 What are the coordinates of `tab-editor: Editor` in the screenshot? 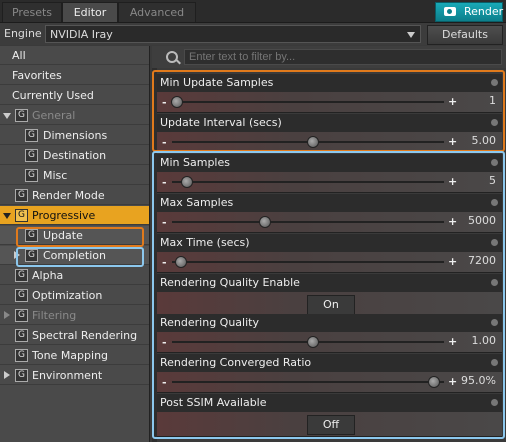 It's located at (90, 12).